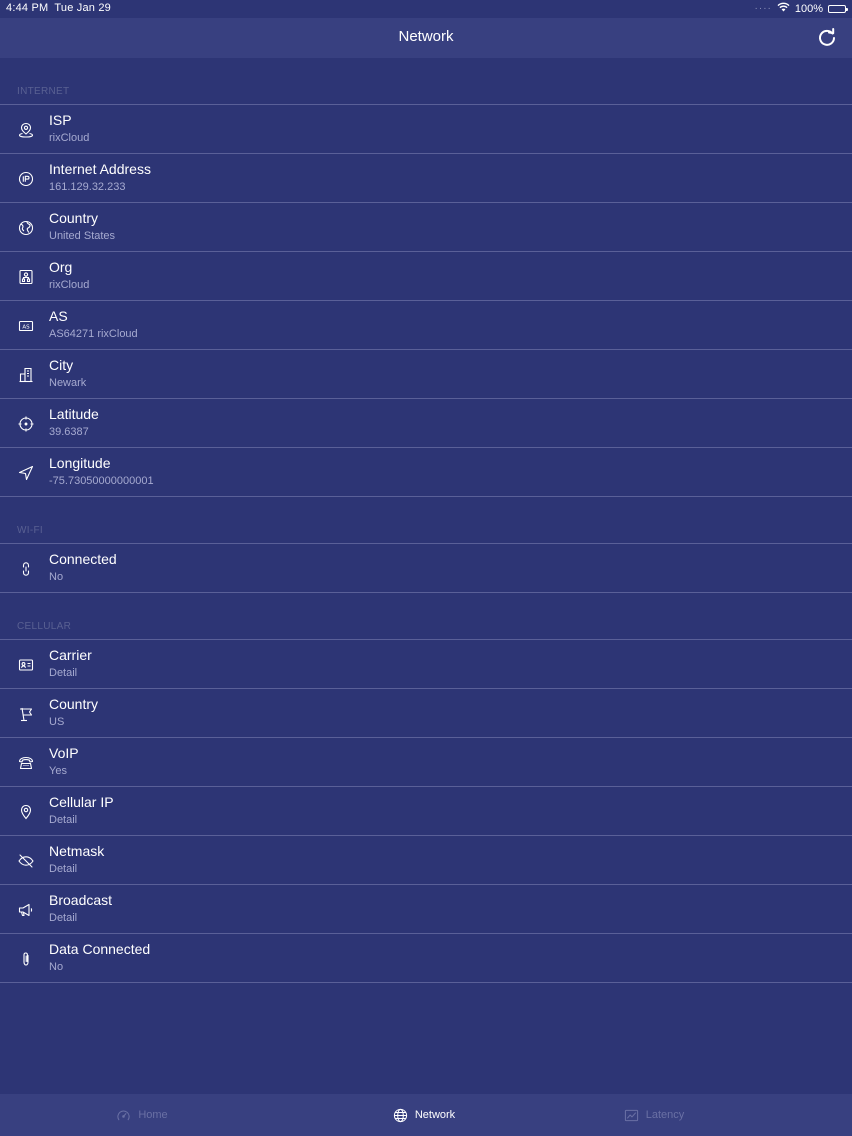 The height and width of the screenshot is (1136, 852). I want to click on tab-home: Home, so click(142, 1115).